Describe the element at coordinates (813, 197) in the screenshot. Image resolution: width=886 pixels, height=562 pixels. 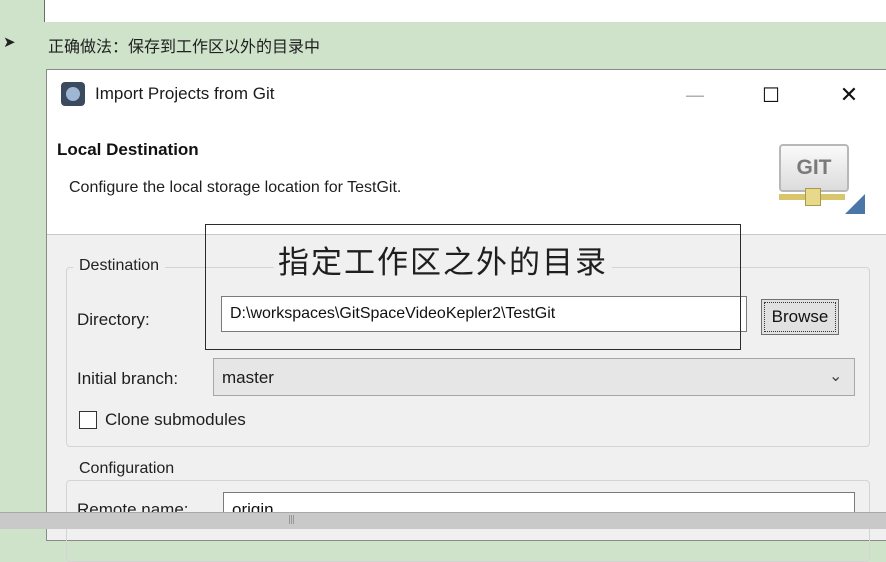
I see `git-logo-knob` at that location.